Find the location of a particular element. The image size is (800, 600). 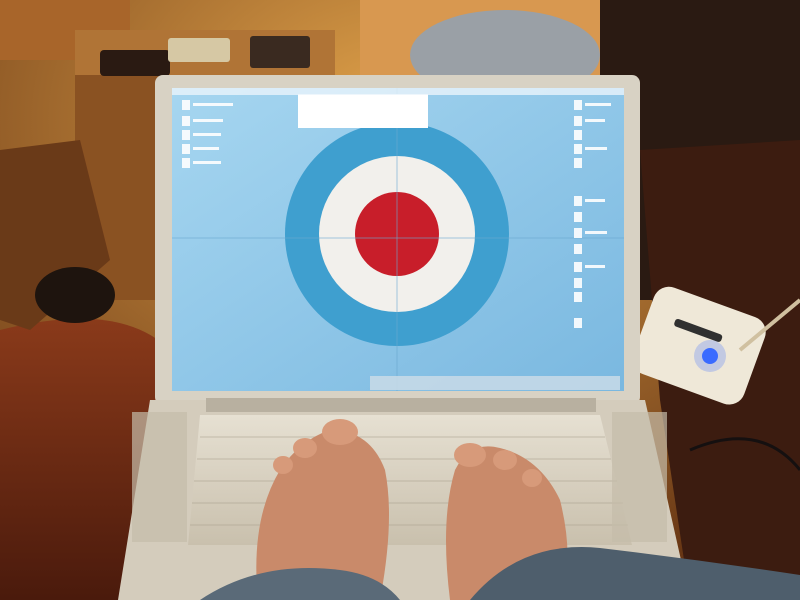

menu-bar is located at coordinates (398, 91).